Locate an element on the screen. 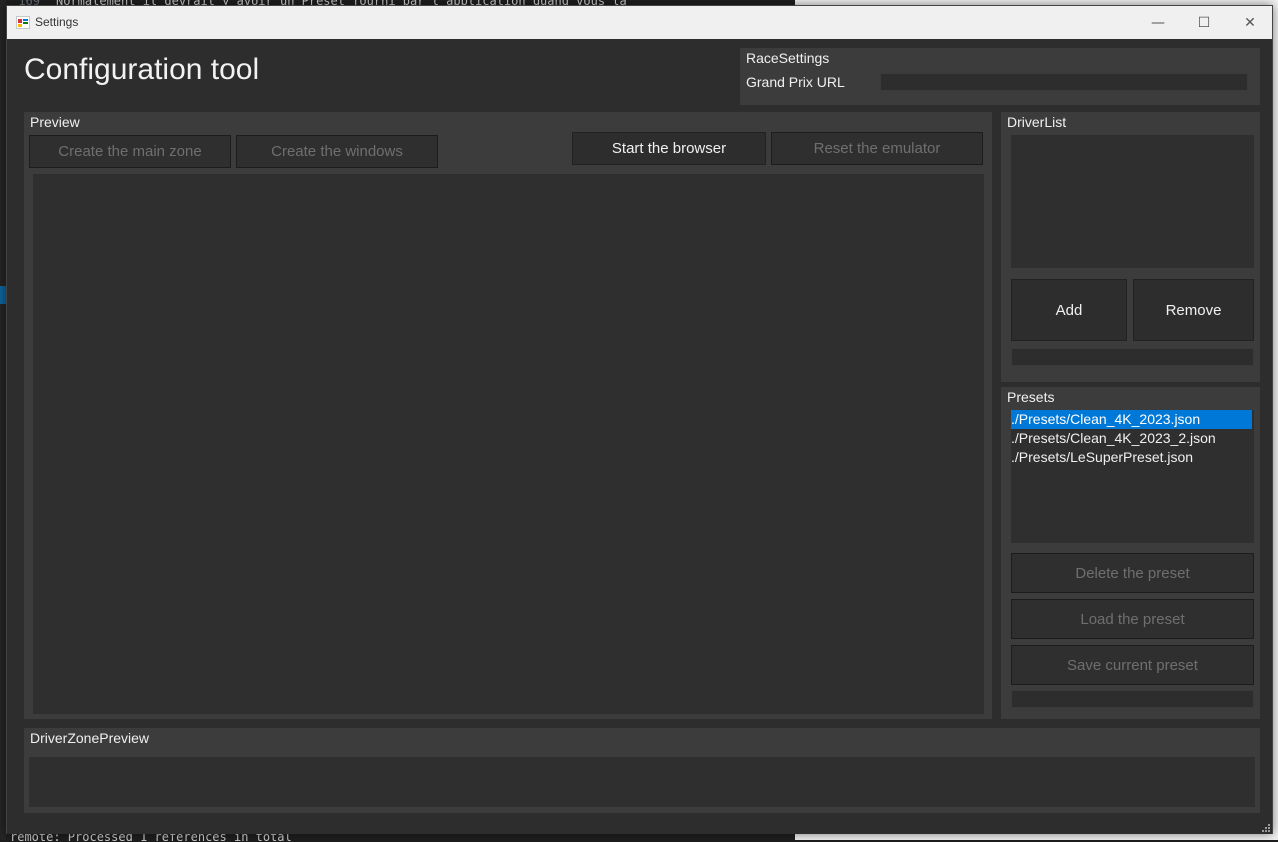 The image size is (1278, 842). preset-item-selected: ./Presets/Clean_4K_2023.json is located at coordinates (1131, 419).